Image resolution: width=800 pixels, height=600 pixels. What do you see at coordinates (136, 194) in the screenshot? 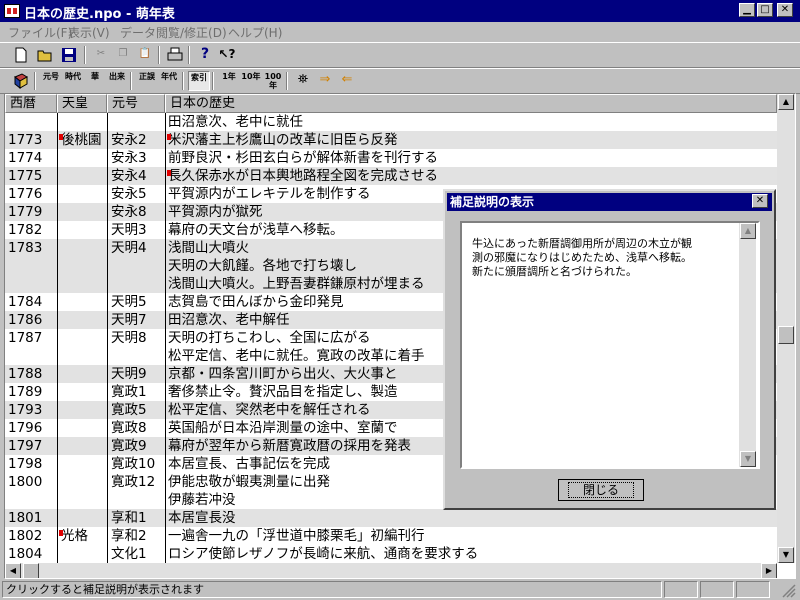
I see `era-cell: 安永5` at bounding box center [136, 194].